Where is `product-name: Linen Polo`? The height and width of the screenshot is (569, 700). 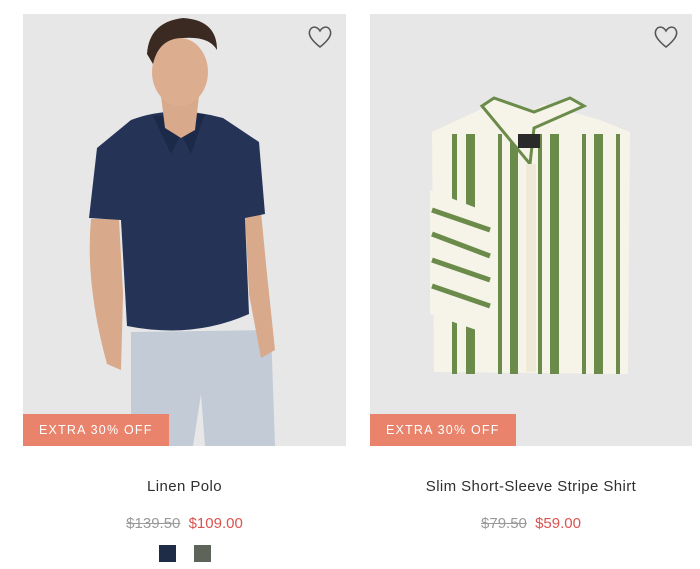 product-name: Linen Polo is located at coordinates (184, 486).